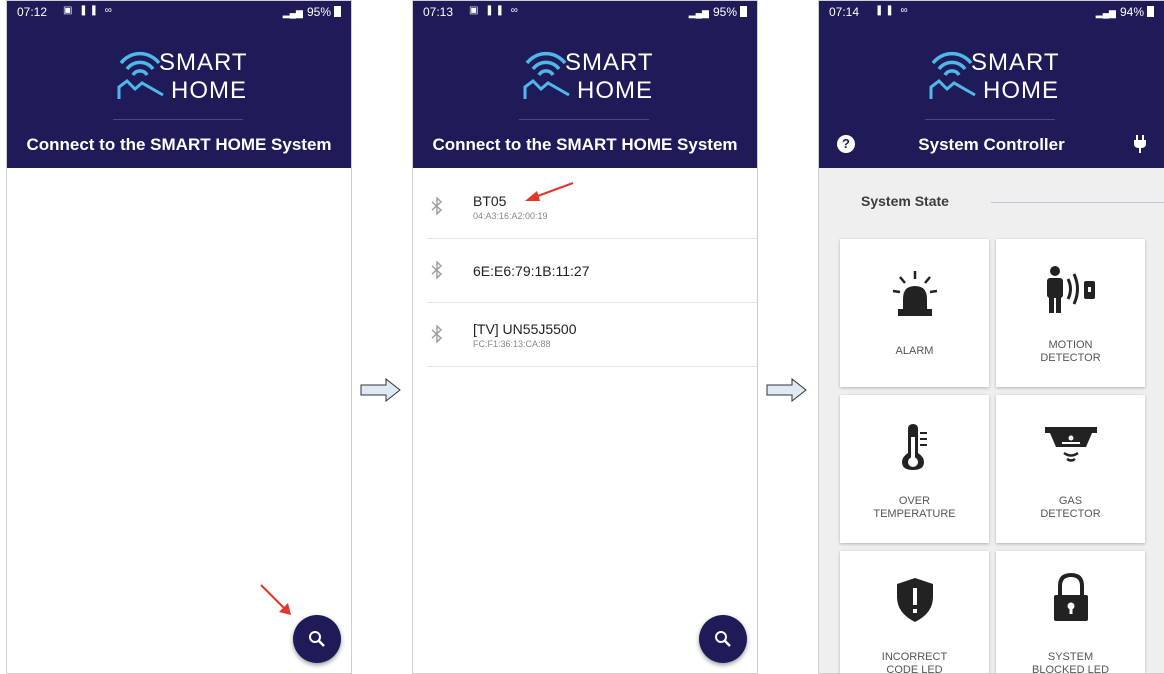  What do you see at coordinates (1131, 12) in the screenshot?
I see `battery-percent: 94%` at bounding box center [1131, 12].